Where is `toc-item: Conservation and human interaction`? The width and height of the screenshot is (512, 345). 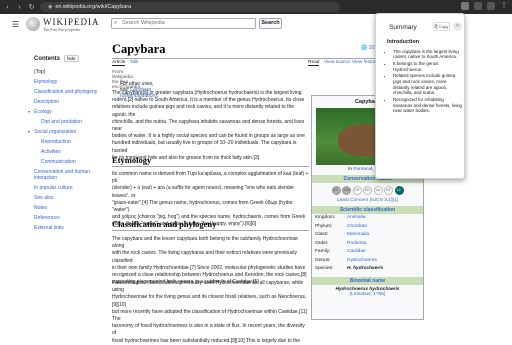 toc-item: Conservation and human interaction is located at coordinates (69, 175).